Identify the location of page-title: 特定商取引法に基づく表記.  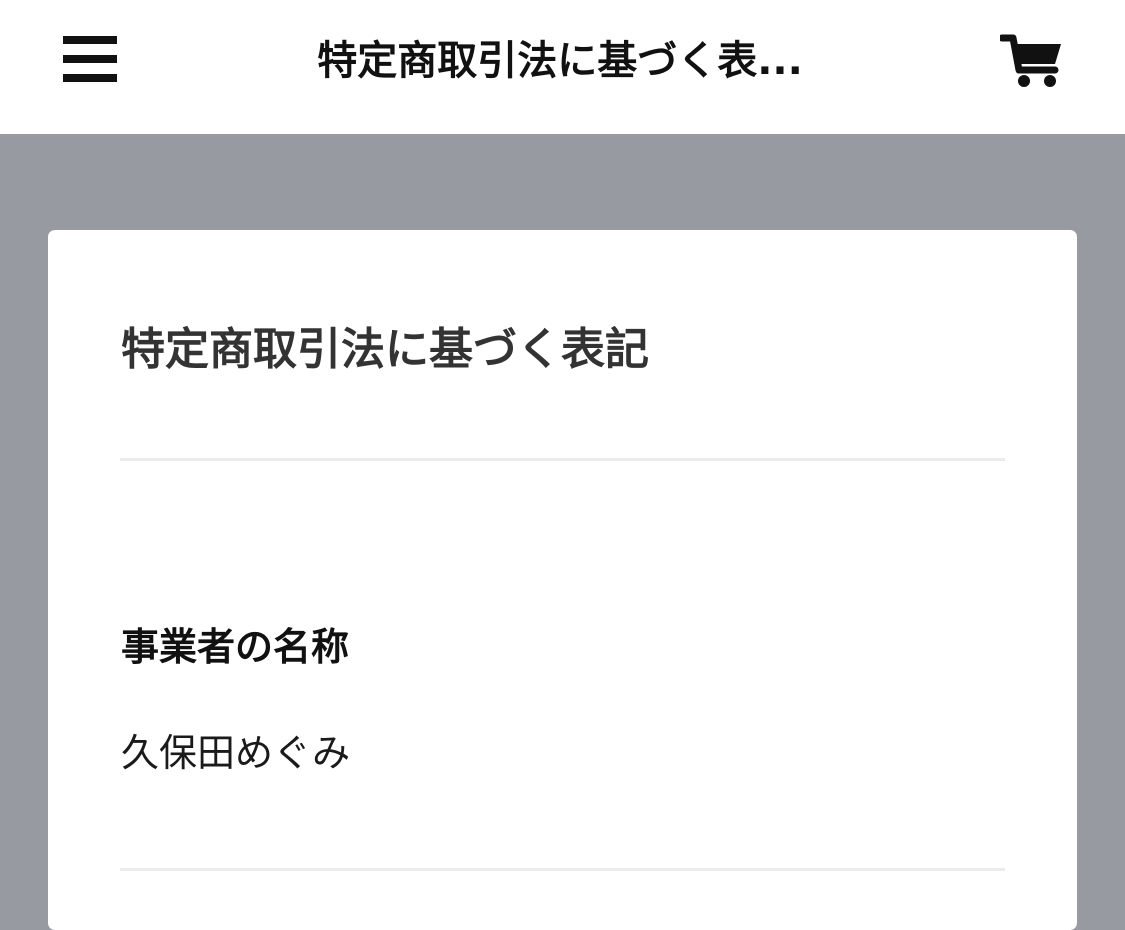
(385, 349).